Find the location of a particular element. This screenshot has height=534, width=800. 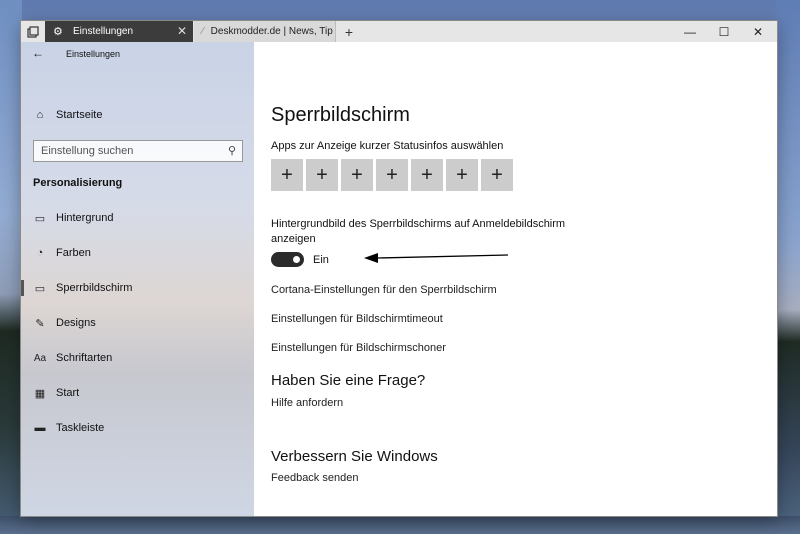

desktop-background-left is located at coordinates (11, 267).